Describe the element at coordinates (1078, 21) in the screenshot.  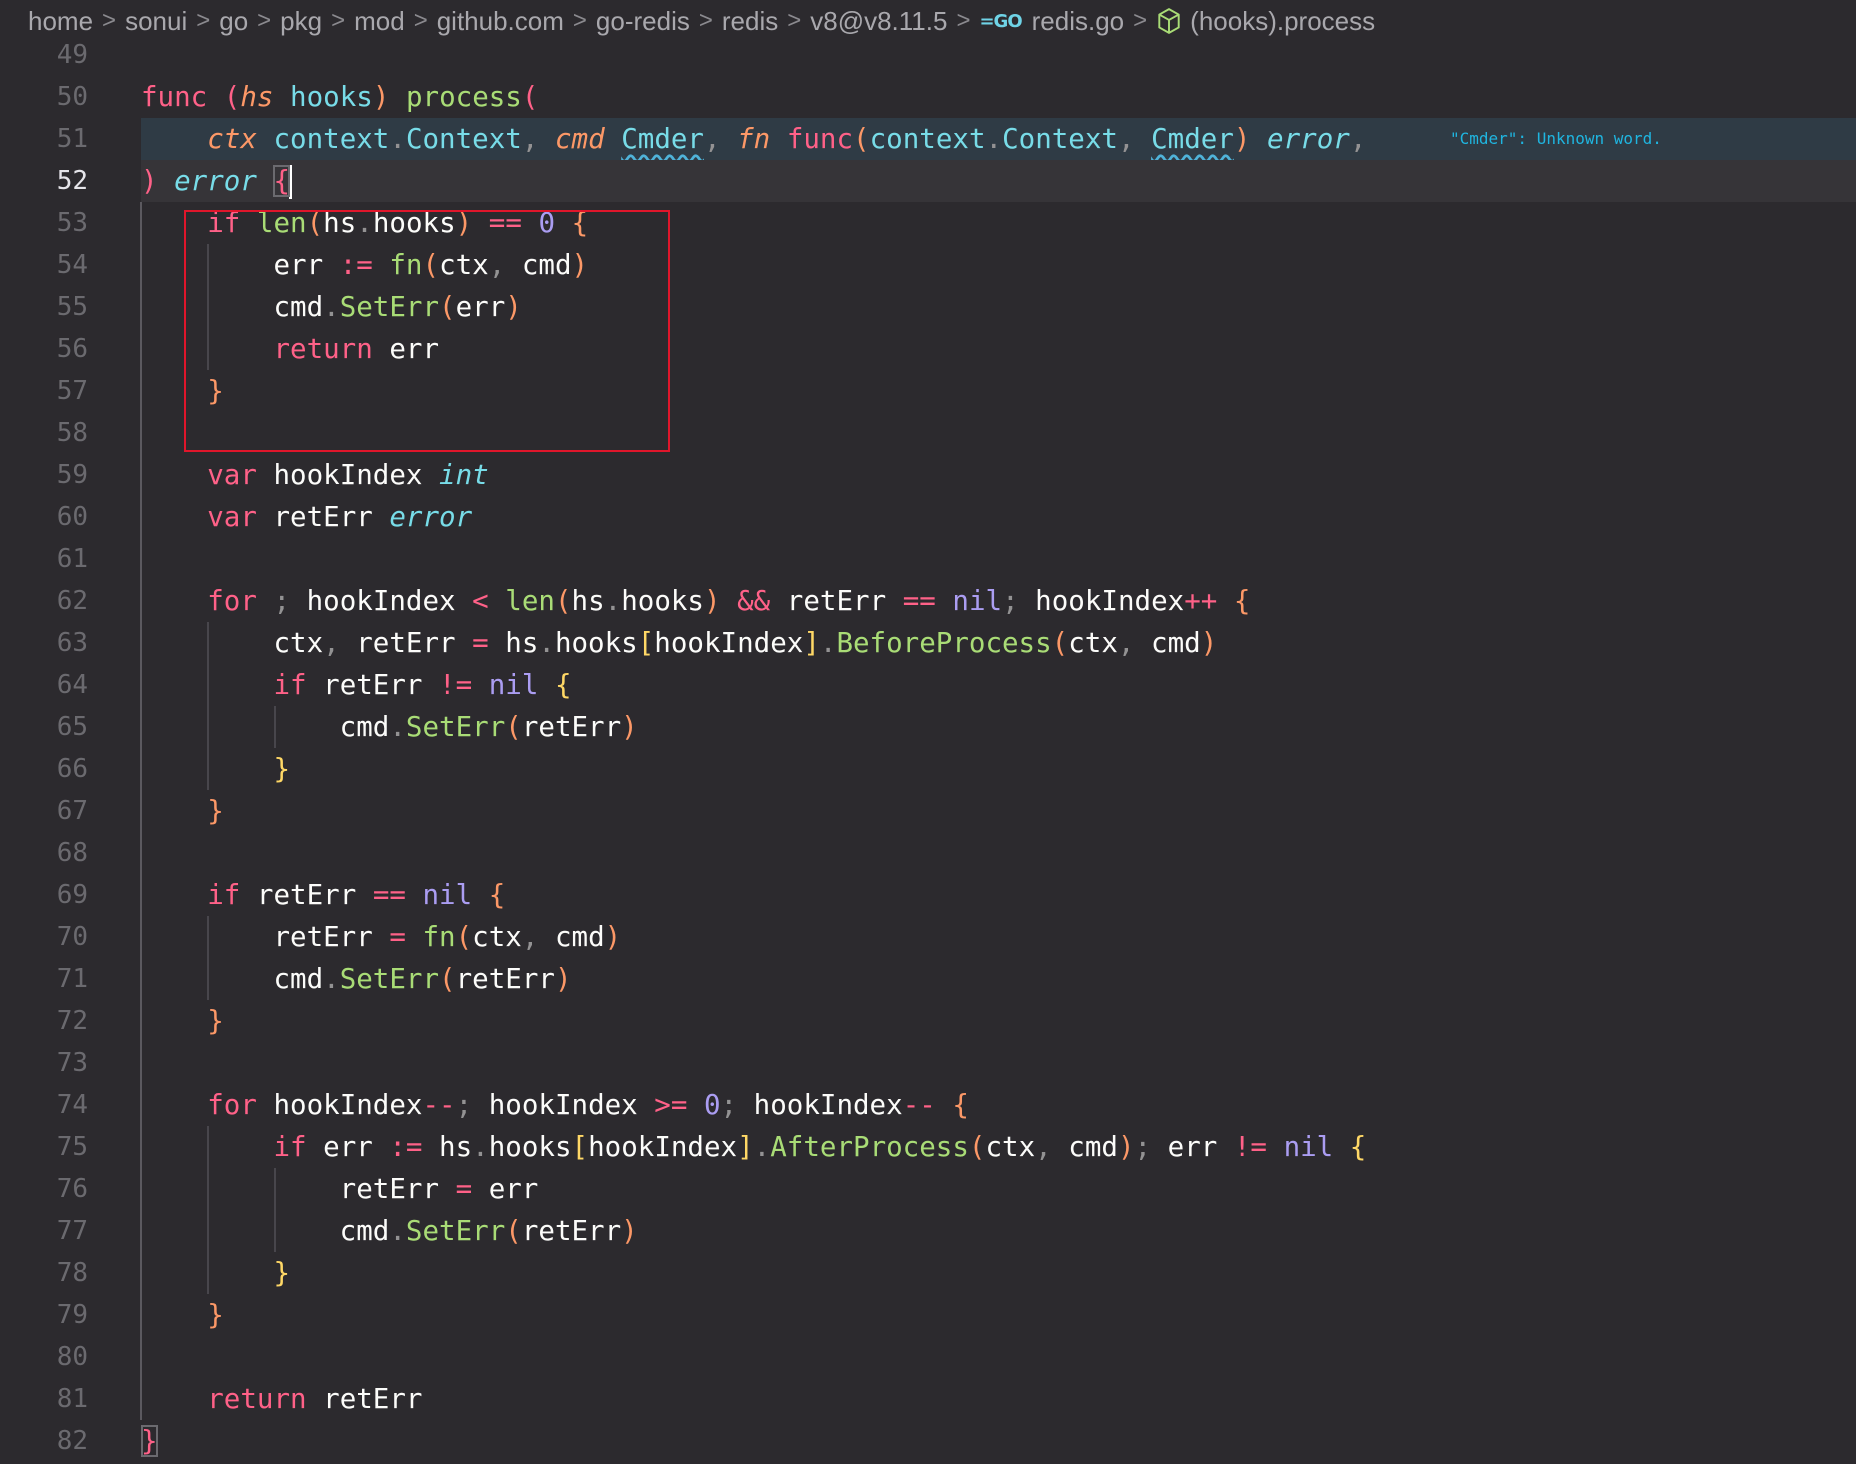
I see `breadcrumb-file: redis.go` at that location.